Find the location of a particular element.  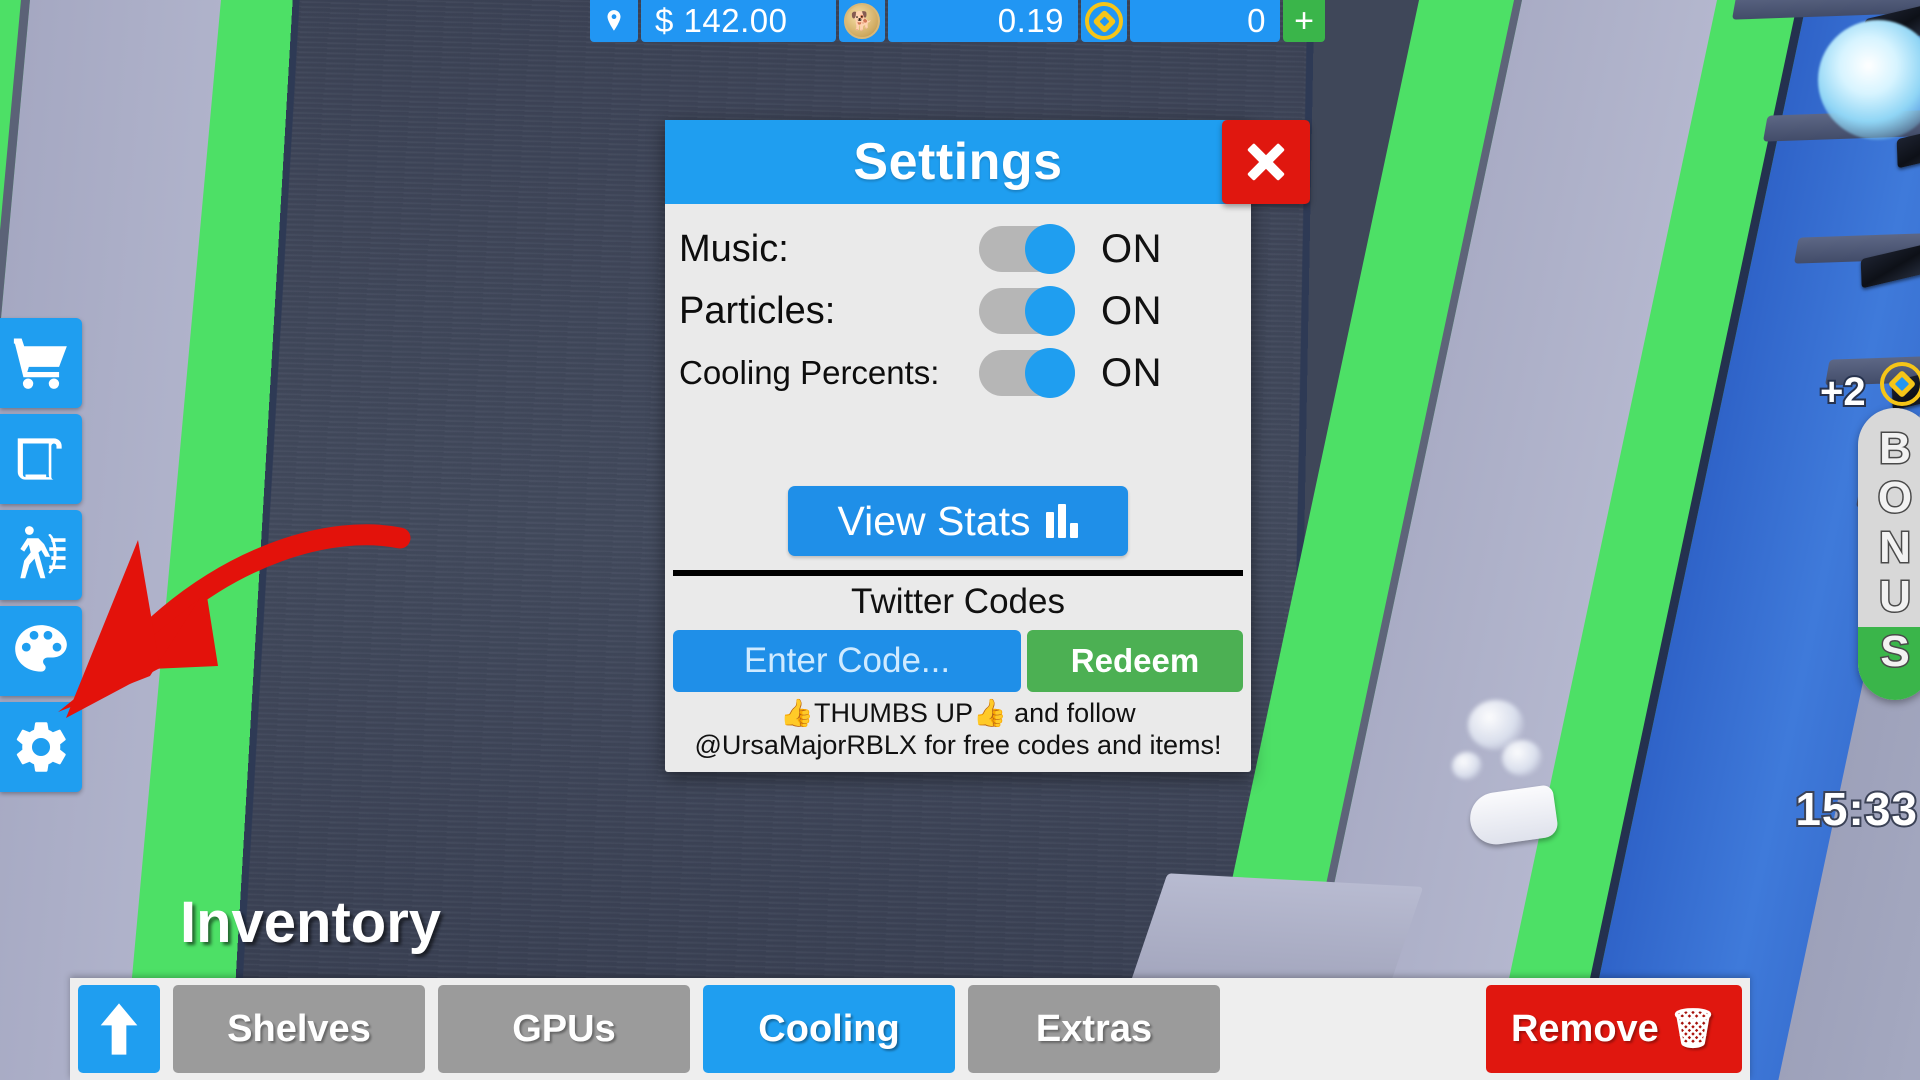

bonus-side-tab: B O N U S is located at coordinates (1889, 554).